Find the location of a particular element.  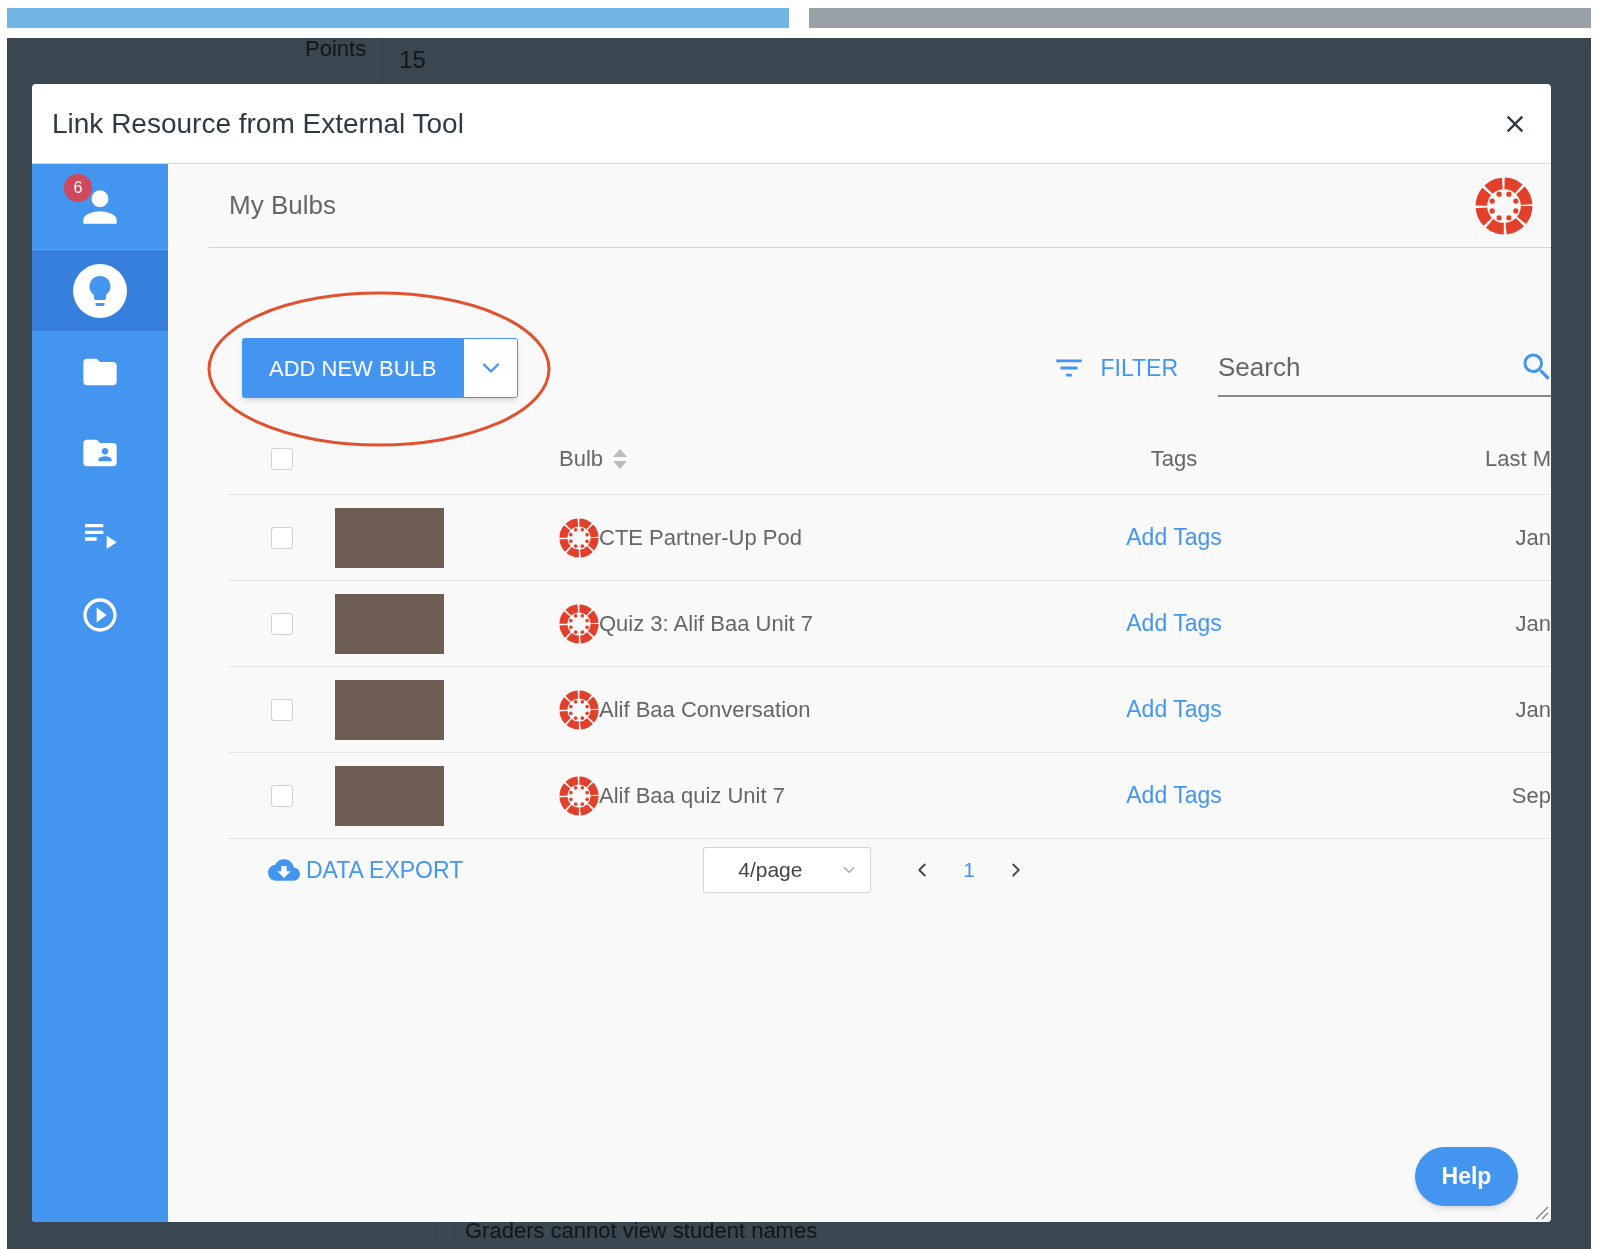

sidebar-item is located at coordinates (100, 290).